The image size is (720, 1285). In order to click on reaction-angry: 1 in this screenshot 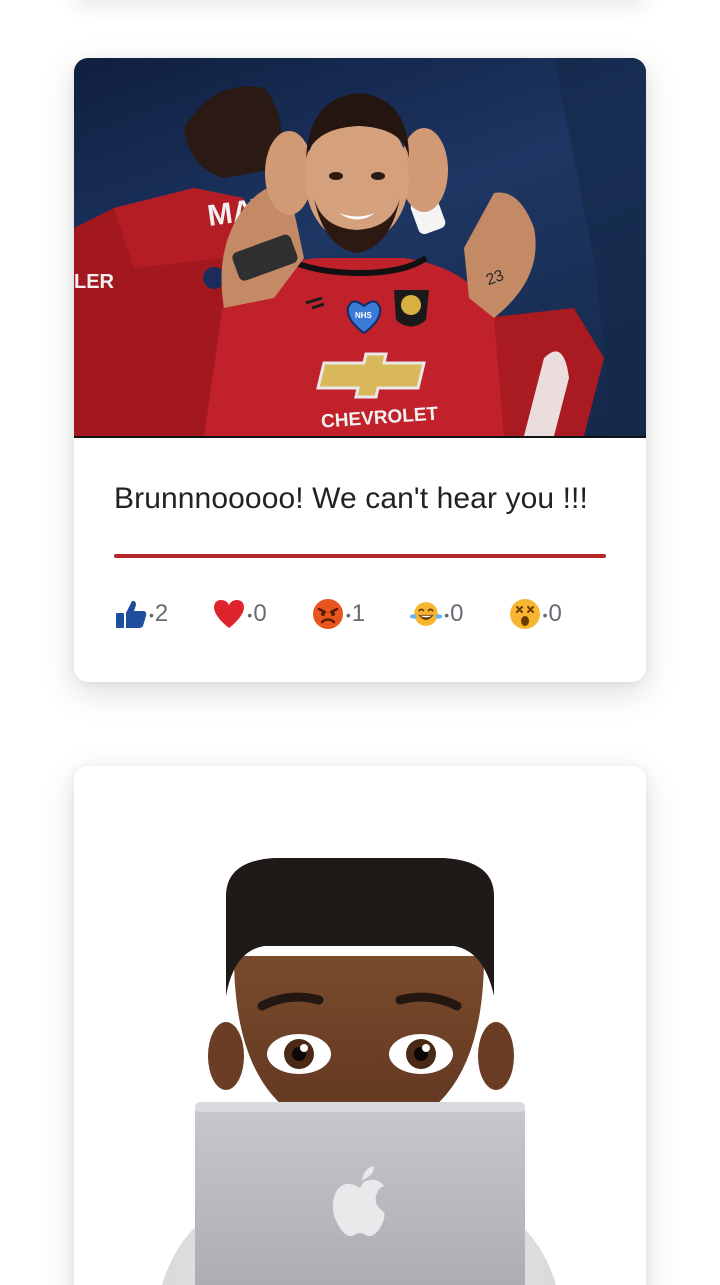, I will do `click(360, 614)`.